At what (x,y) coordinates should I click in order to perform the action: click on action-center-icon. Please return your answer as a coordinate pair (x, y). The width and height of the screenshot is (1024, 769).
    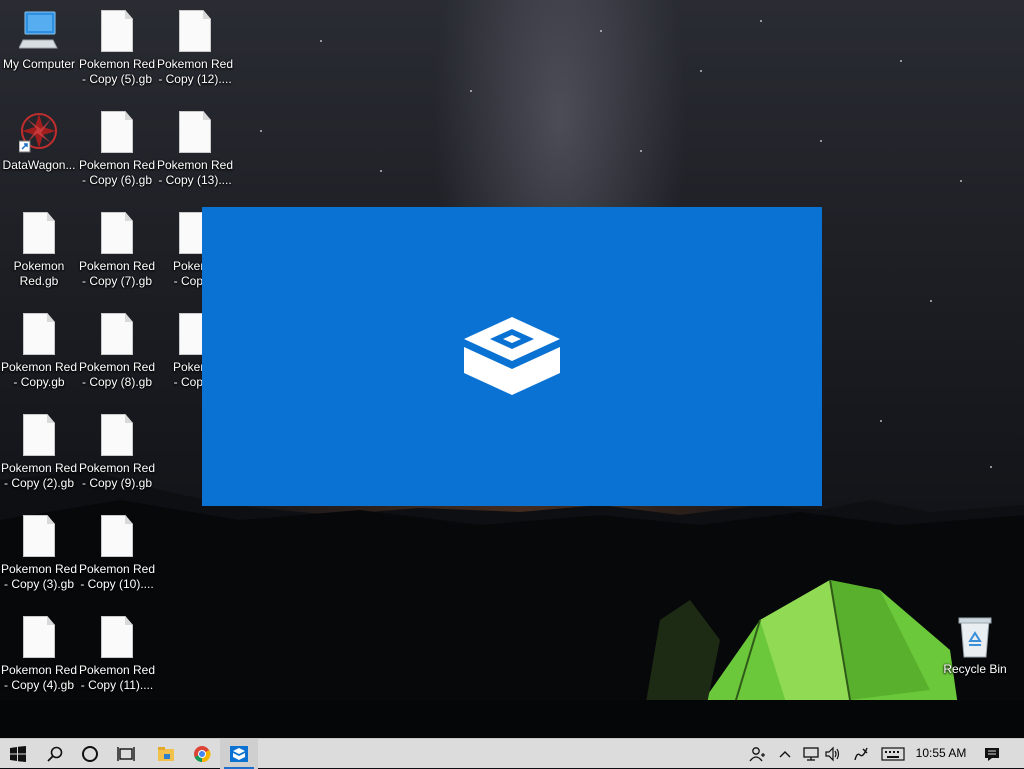
    Looking at the image, I should click on (992, 754).